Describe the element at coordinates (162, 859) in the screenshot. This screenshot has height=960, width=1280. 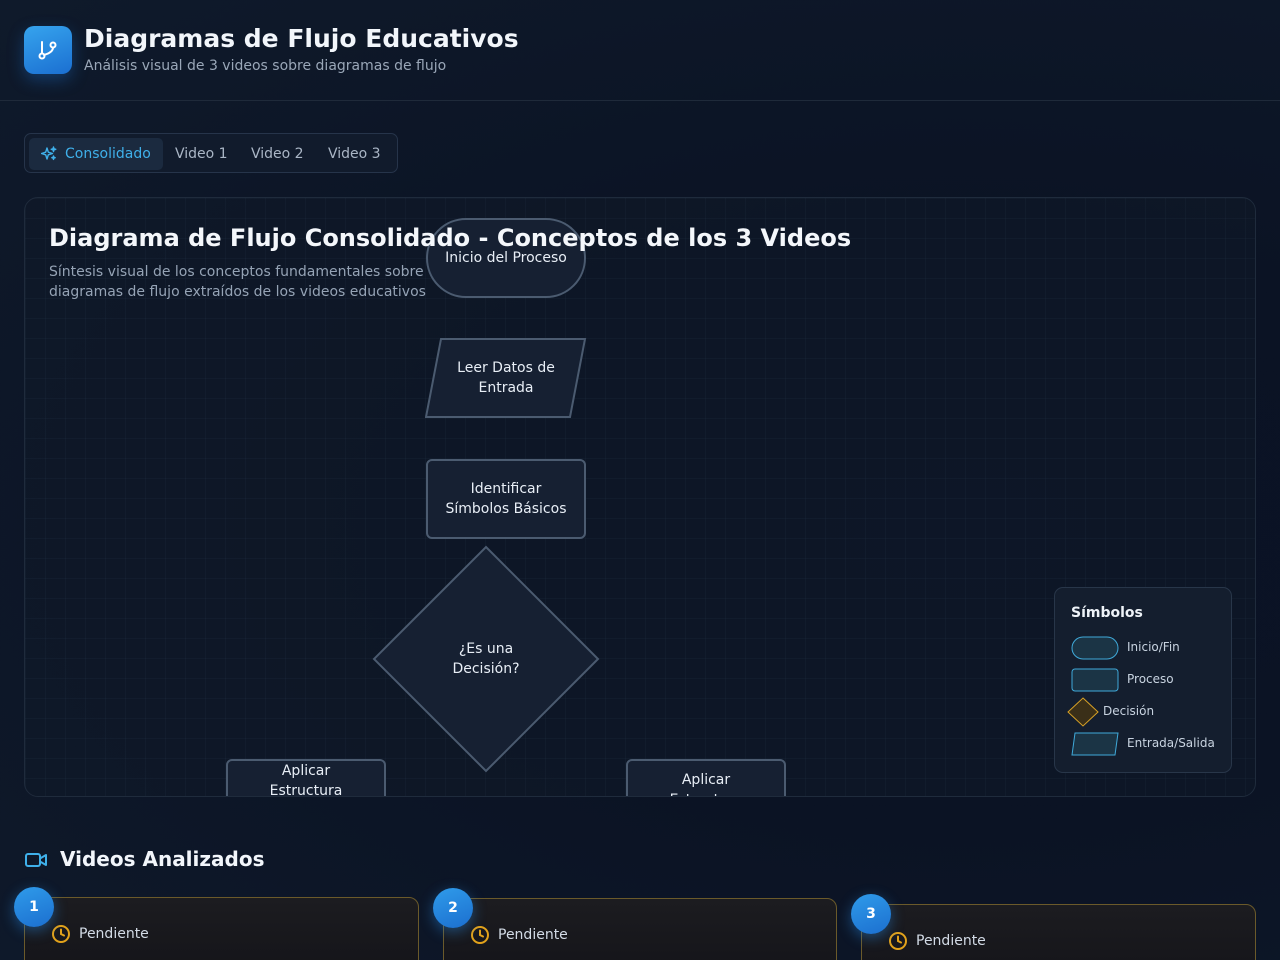
I see `section-title: Videos Analizados` at that location.